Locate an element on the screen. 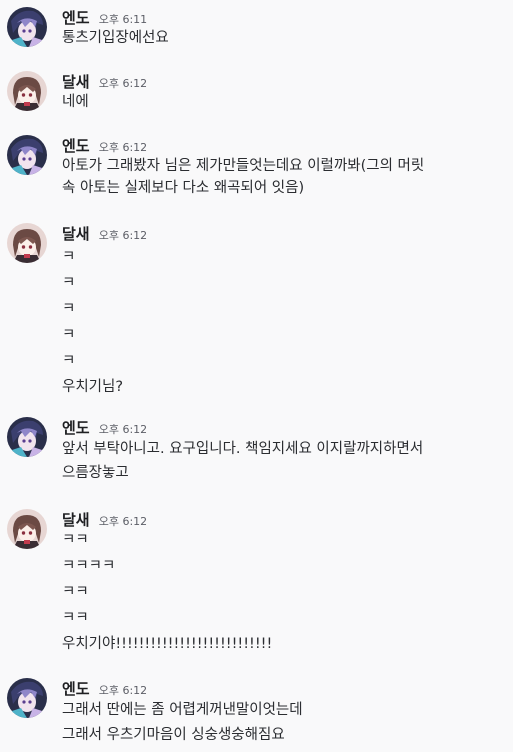  message-text: 통츠기입장에선요 is located at coordinates (115, 38).